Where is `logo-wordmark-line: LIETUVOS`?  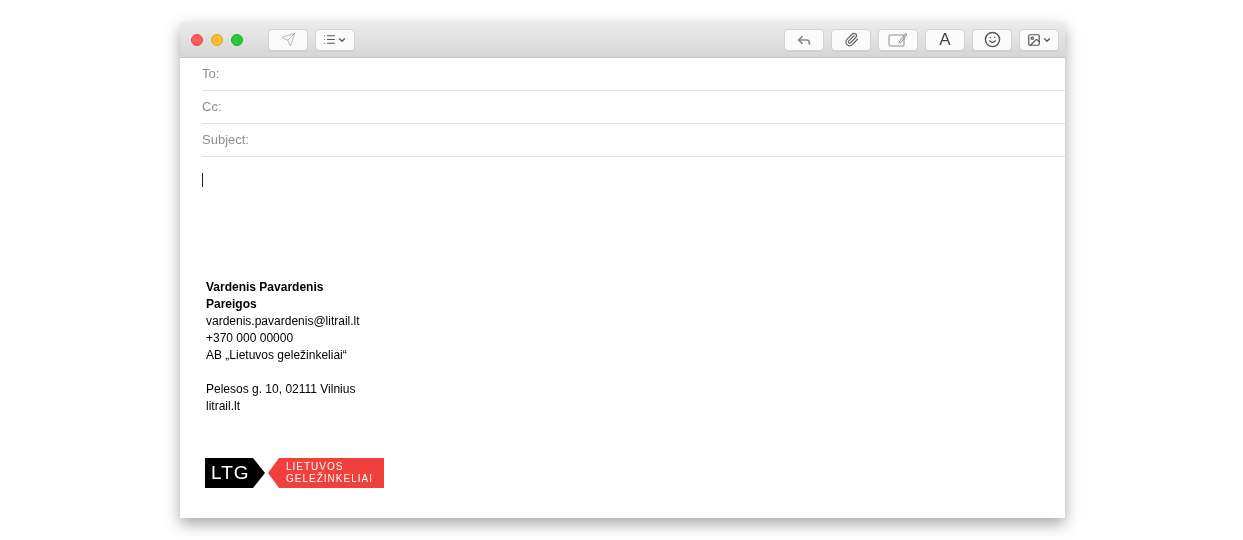
logo-wordmark-line: LIETUVOS is located at coordinates (315, 466).